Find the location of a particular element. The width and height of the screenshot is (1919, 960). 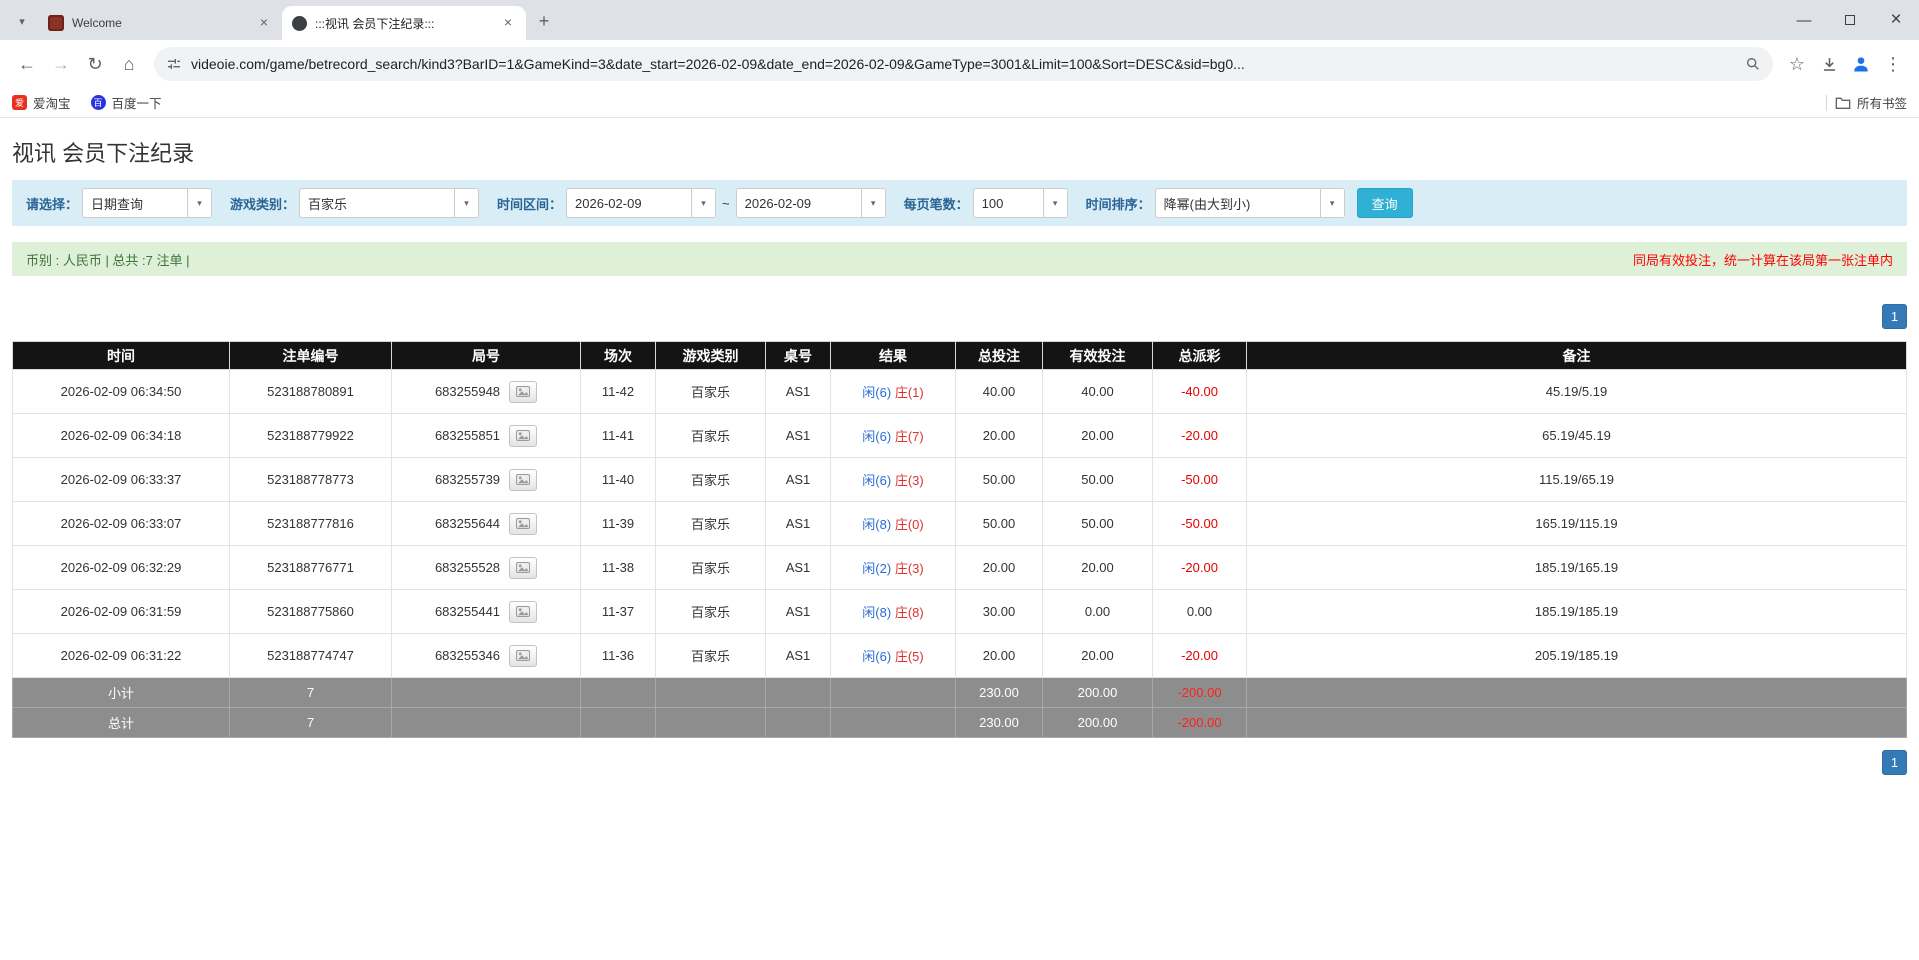

per-page-label: 每页笔数： is located at coordinates (936, 204).